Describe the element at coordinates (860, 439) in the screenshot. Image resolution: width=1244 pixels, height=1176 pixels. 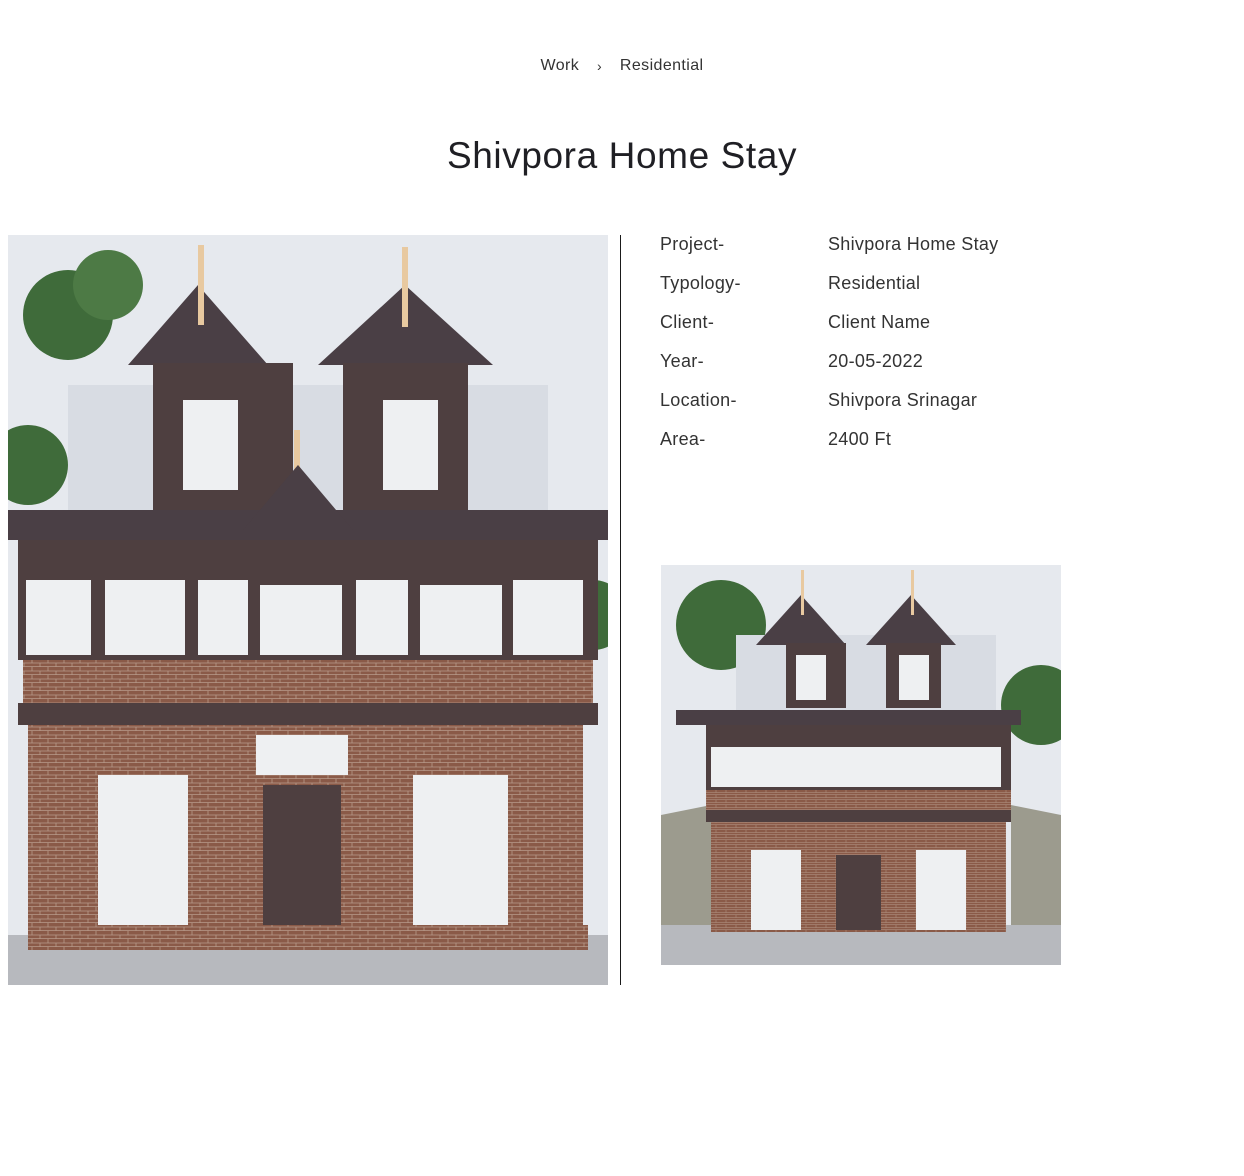
I see `detail-value: 2400 Ft` at that location.